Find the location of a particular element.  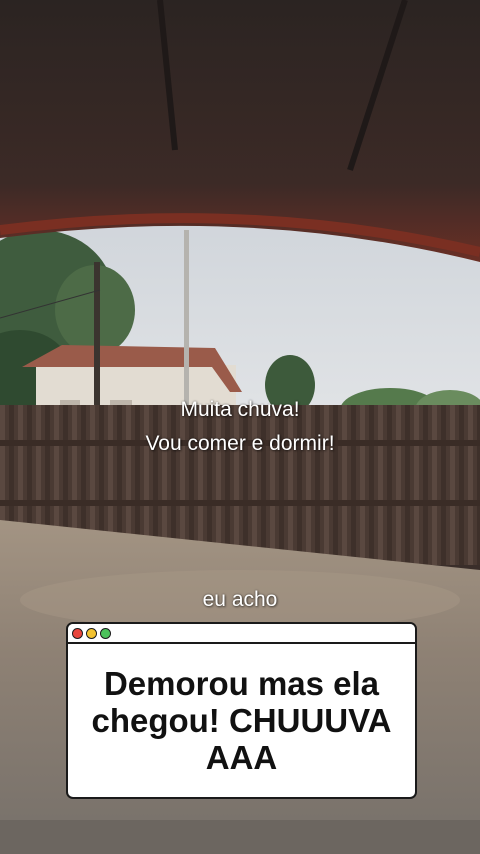

caption-line-2: Vou comer e dormir! is located at coordinates (240, 443).